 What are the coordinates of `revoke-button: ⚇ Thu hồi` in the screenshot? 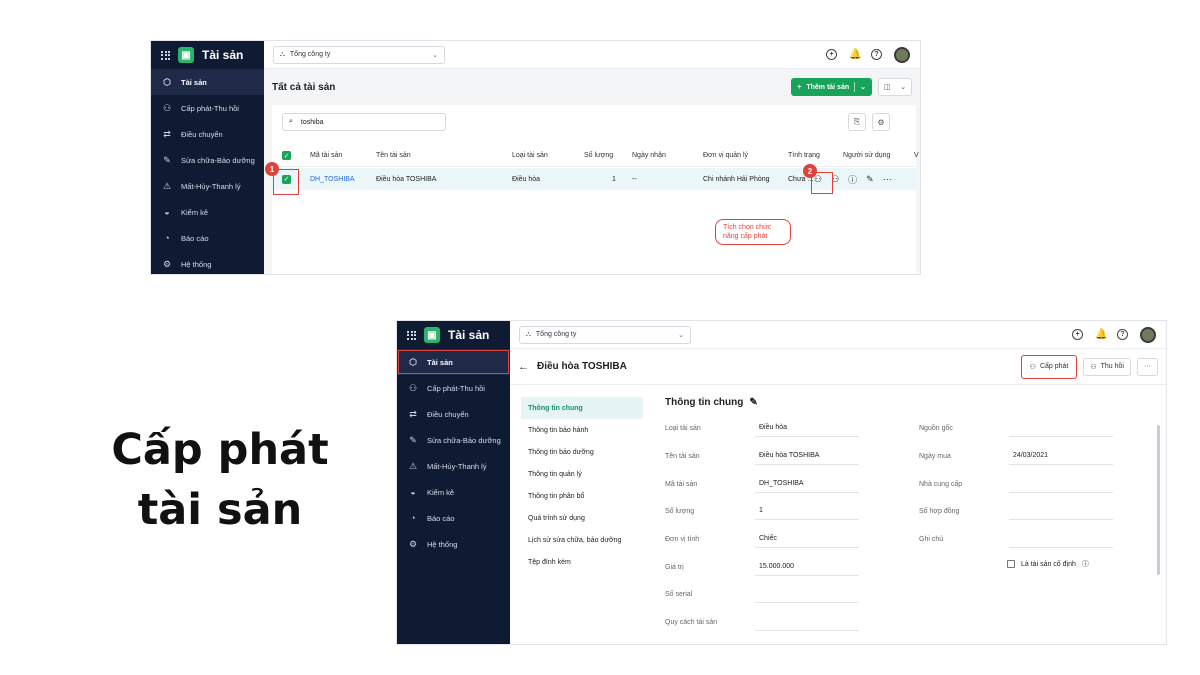 It's located at (1107, 366).